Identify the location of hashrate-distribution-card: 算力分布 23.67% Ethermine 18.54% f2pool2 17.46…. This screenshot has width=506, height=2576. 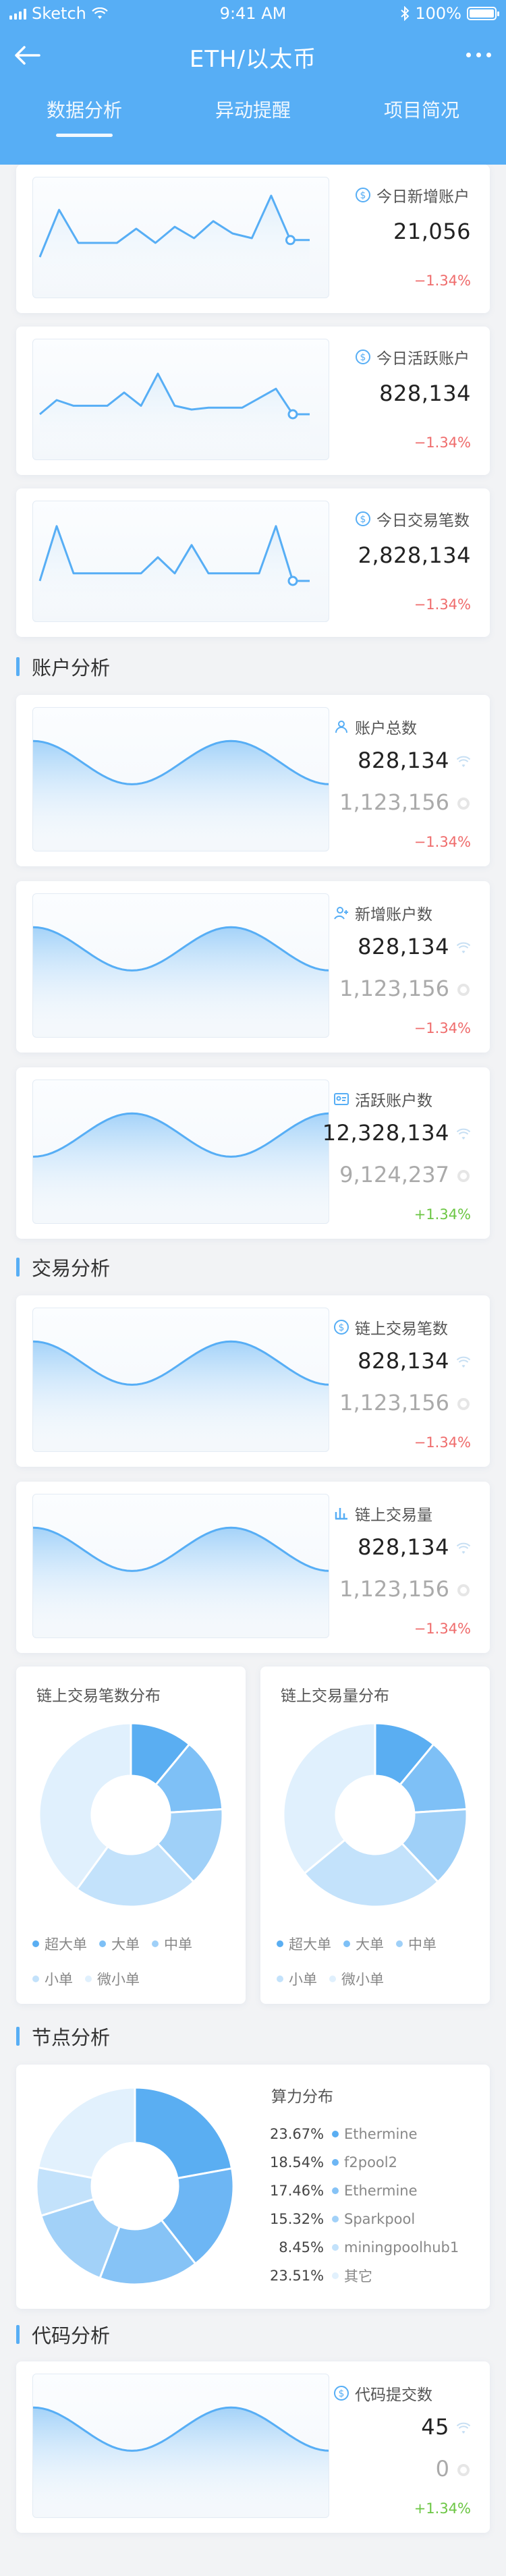
(253, 2187).